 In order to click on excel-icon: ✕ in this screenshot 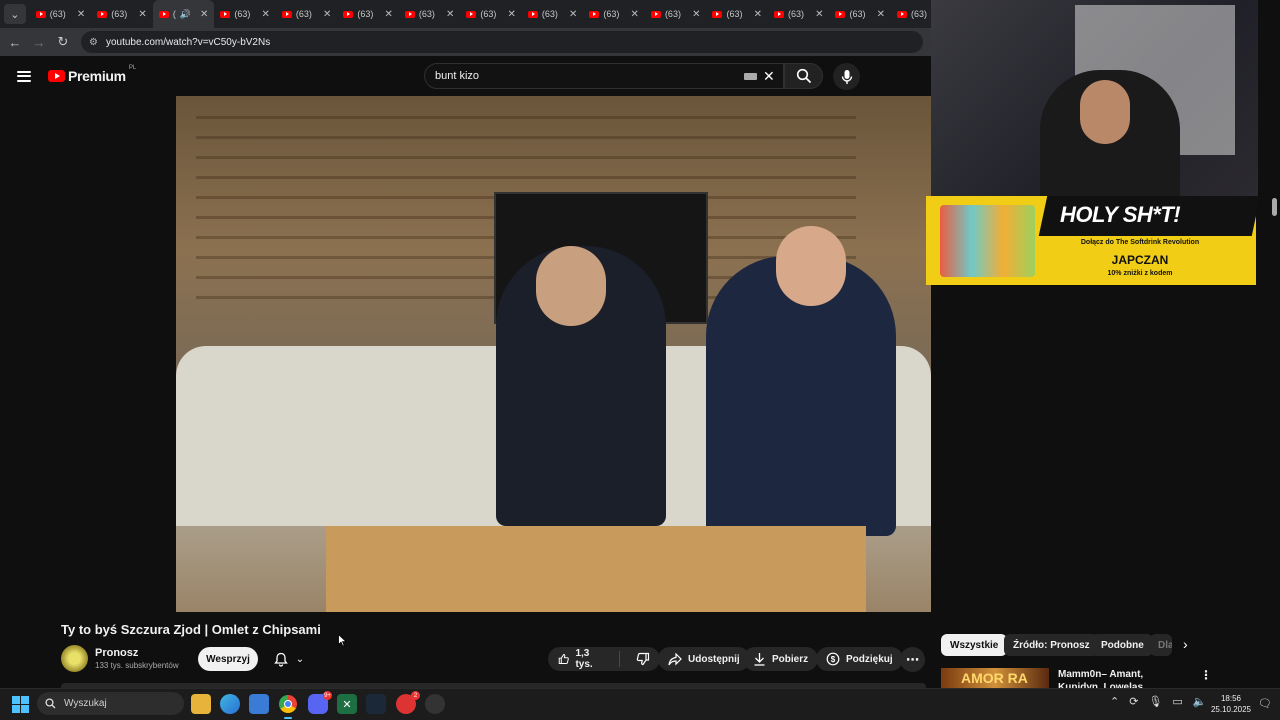, I will do `click(347, 704)`.